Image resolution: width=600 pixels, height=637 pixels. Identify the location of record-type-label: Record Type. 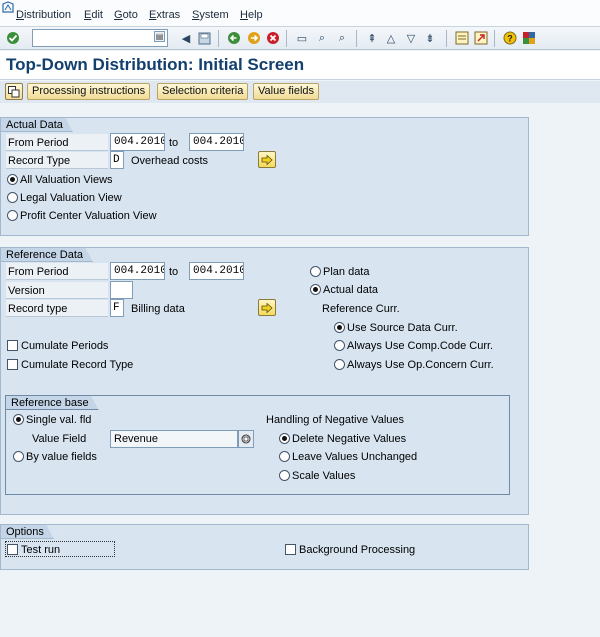
(39, 161).